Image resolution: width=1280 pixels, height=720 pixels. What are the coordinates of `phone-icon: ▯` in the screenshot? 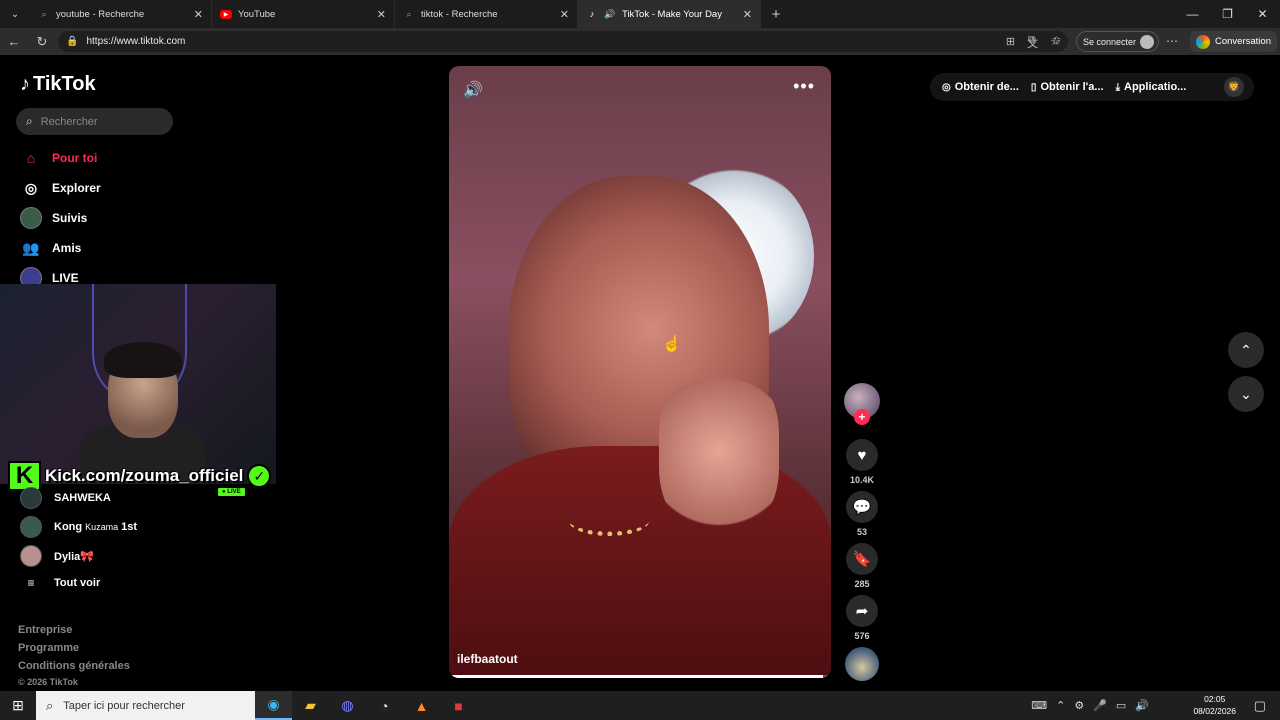 It's located at (1033, 87).